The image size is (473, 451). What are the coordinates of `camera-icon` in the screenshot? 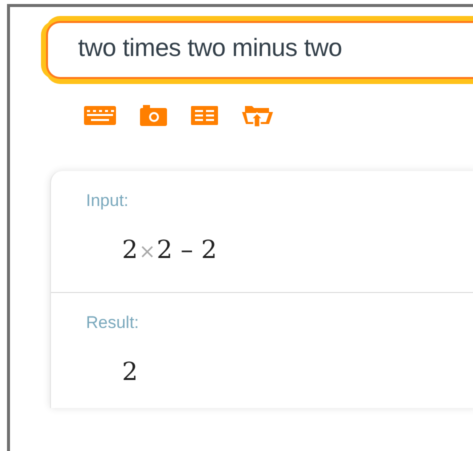 It's located at (153, 115).